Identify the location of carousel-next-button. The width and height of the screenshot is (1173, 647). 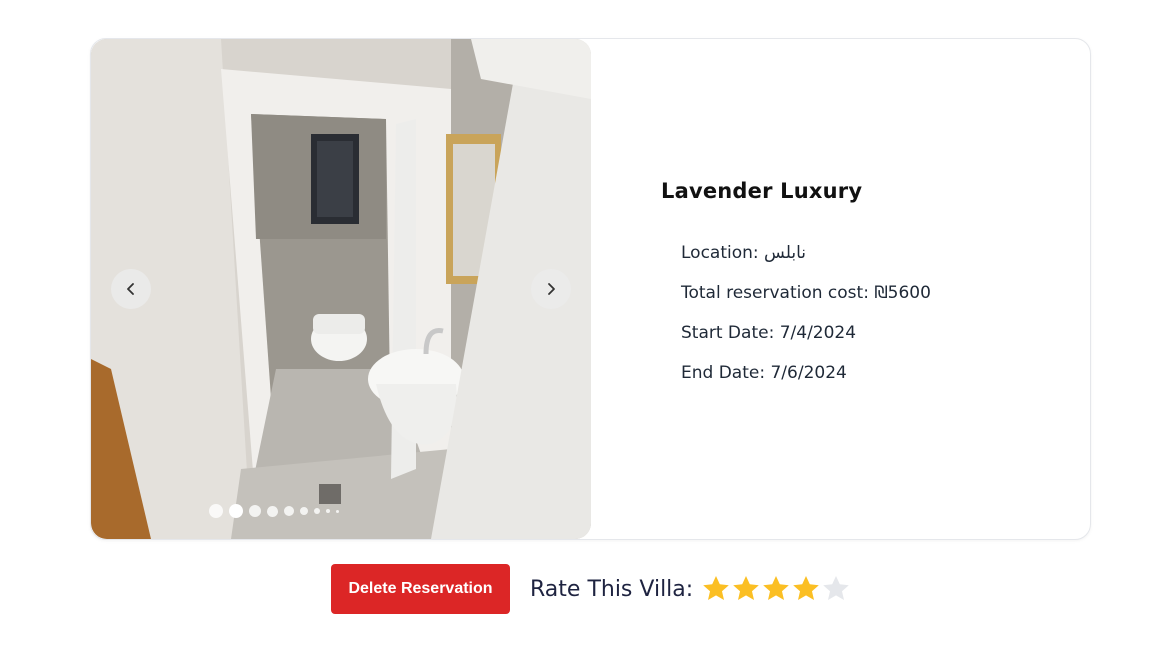
(551, 289).